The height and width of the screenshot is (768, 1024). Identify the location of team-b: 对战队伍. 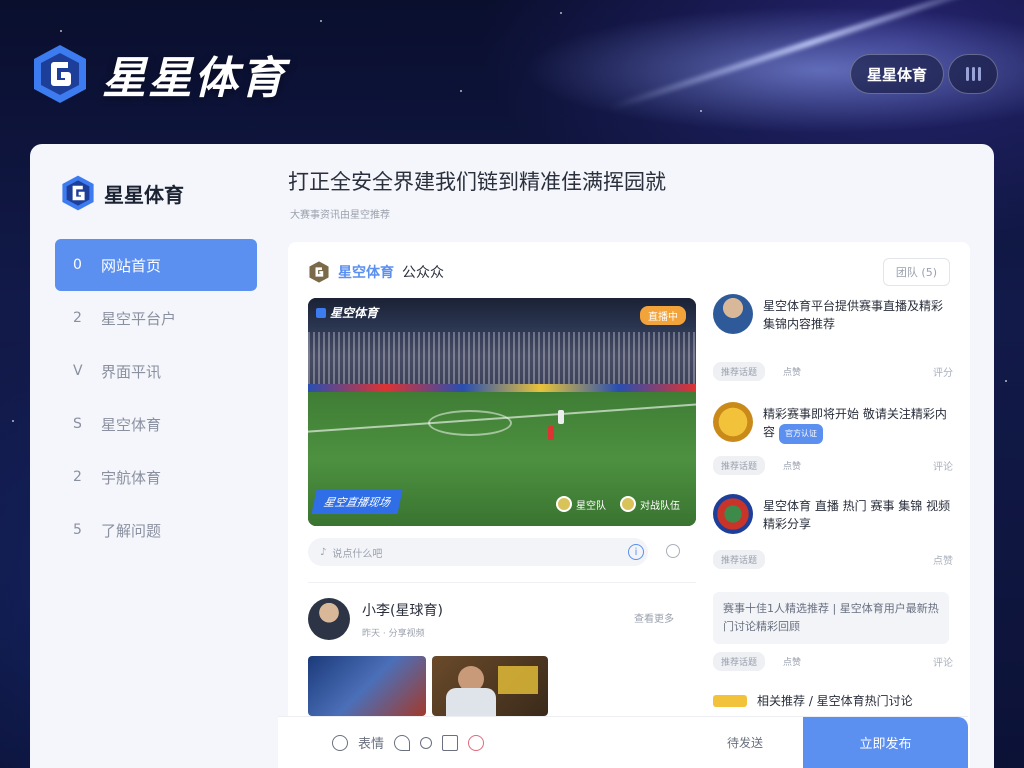
(650, 504).